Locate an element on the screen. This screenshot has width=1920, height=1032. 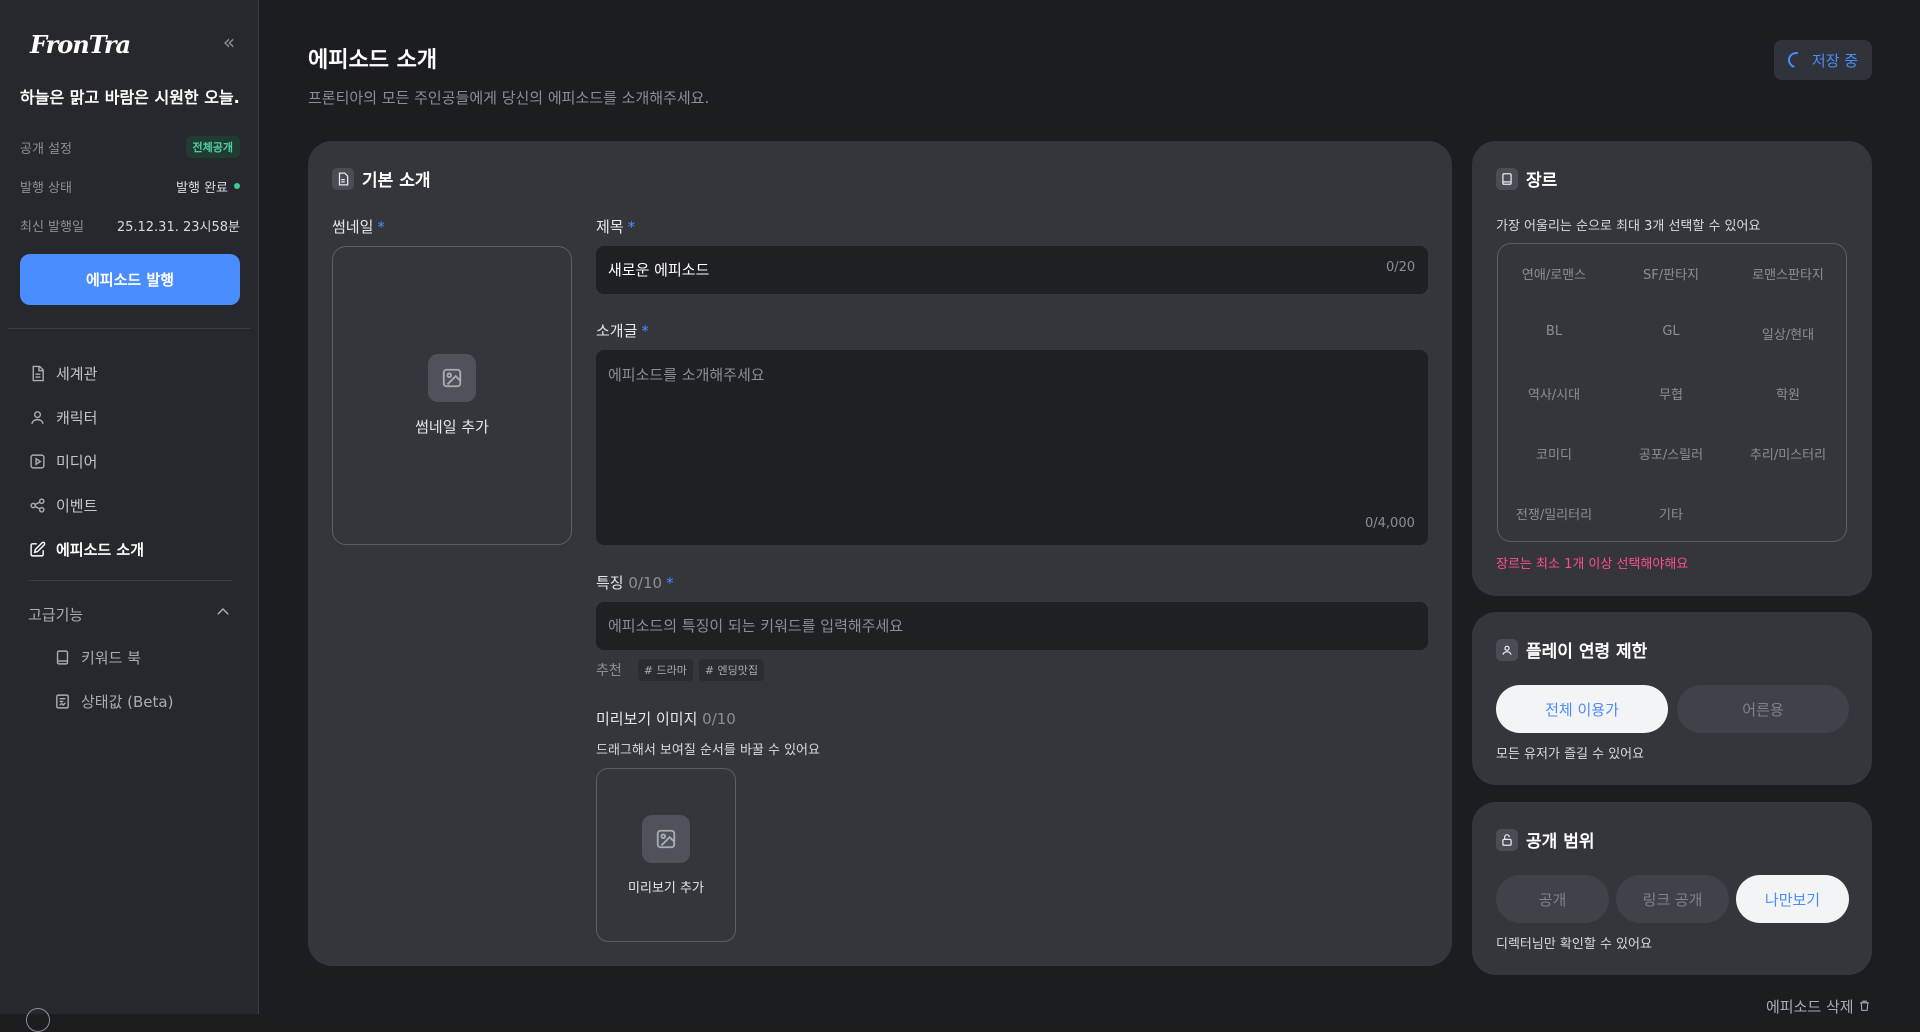
genre-option: 일상/현대 is located at coordinates (1788, 333).